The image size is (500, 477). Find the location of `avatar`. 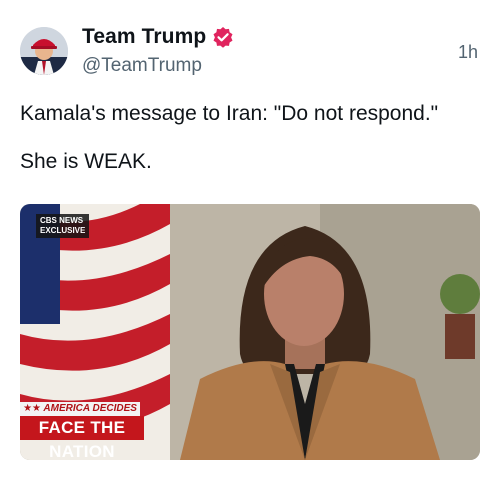

avatar is located at coordinates (44, 51).